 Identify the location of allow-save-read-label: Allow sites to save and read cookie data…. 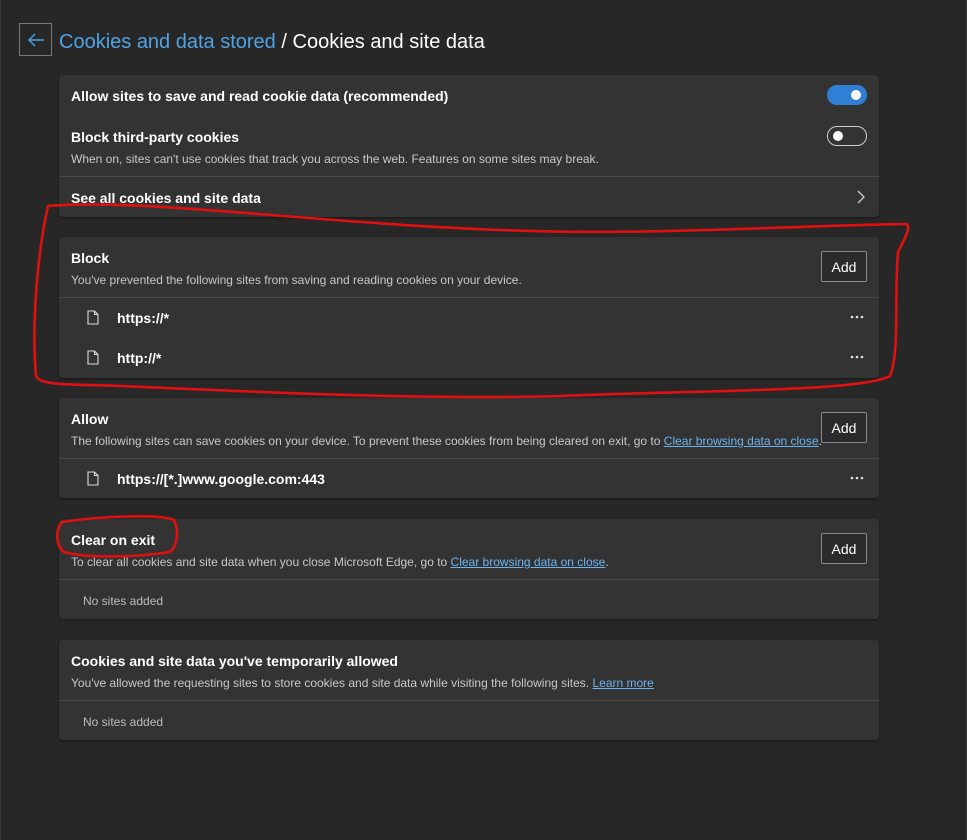
(260, 96).